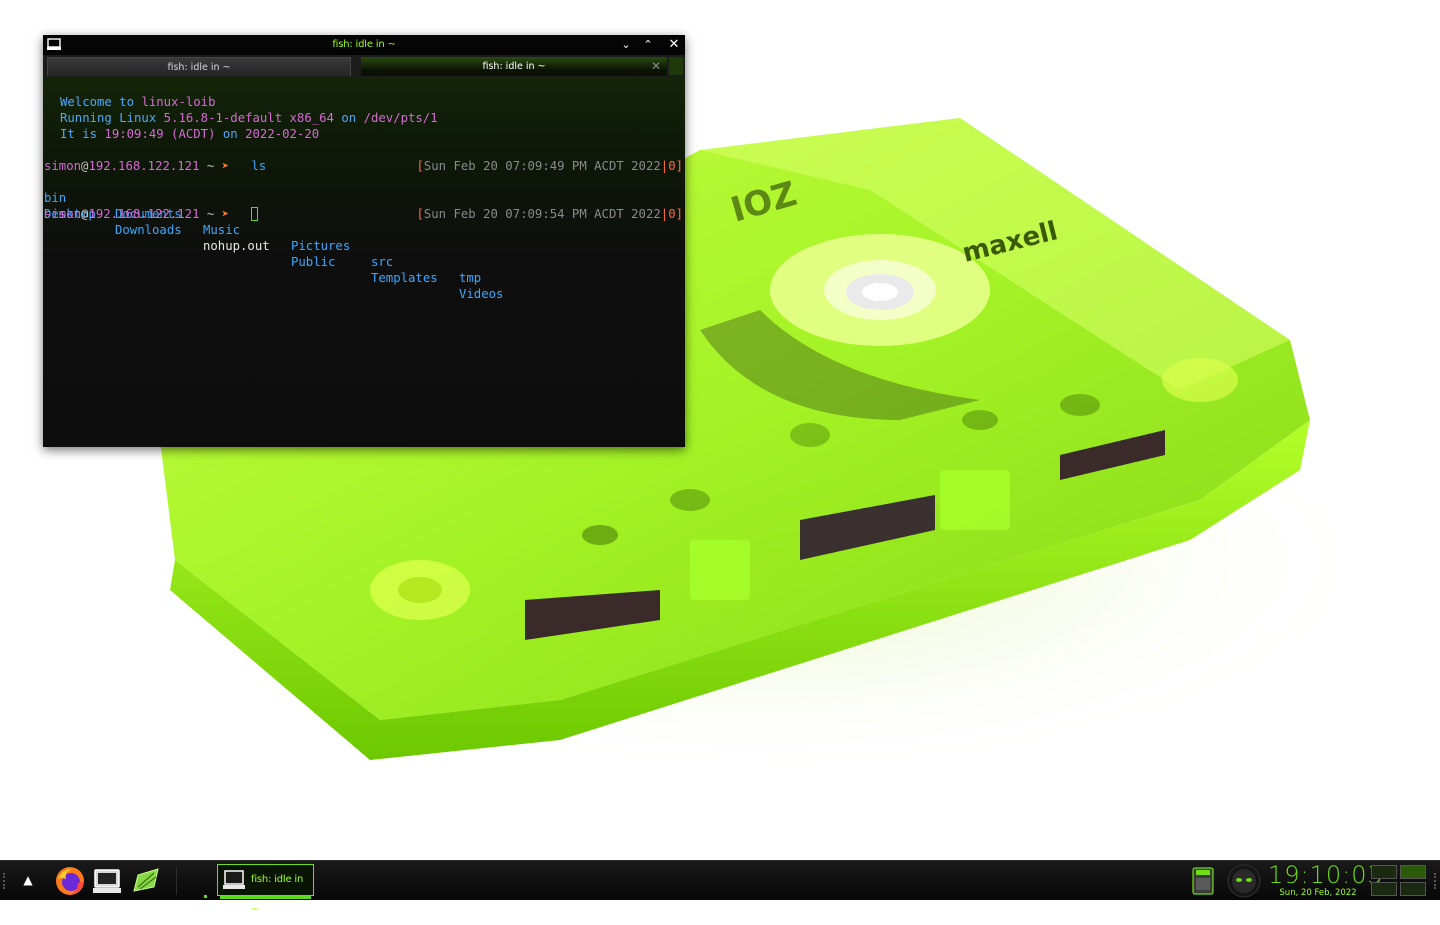  Describe the element at coordinates (236, 246) in the screenshot. I see `ls-entry: nohup.out` at that location.